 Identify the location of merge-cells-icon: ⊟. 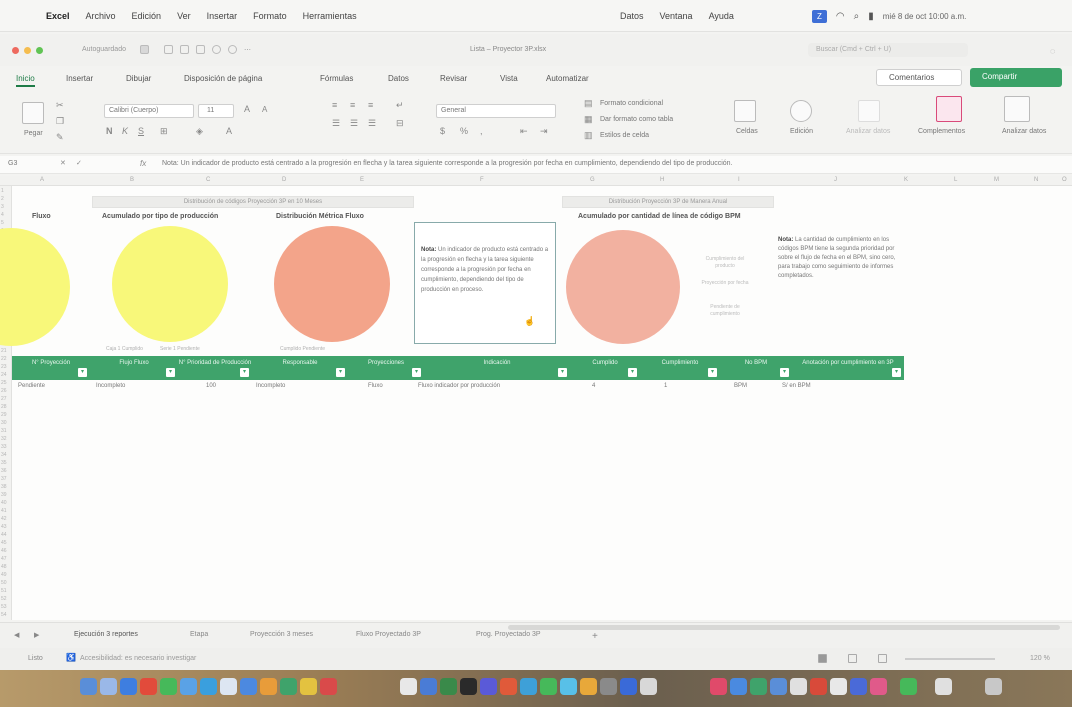
(400, 123).